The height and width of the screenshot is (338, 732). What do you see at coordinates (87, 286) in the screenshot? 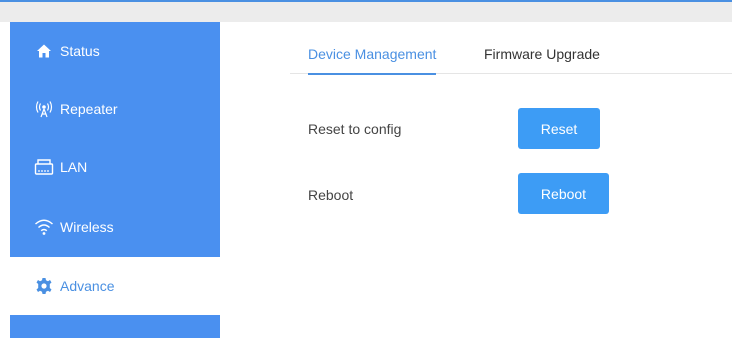
I see `sidebar-item-label: Advance` at bounding box center [87, 286].